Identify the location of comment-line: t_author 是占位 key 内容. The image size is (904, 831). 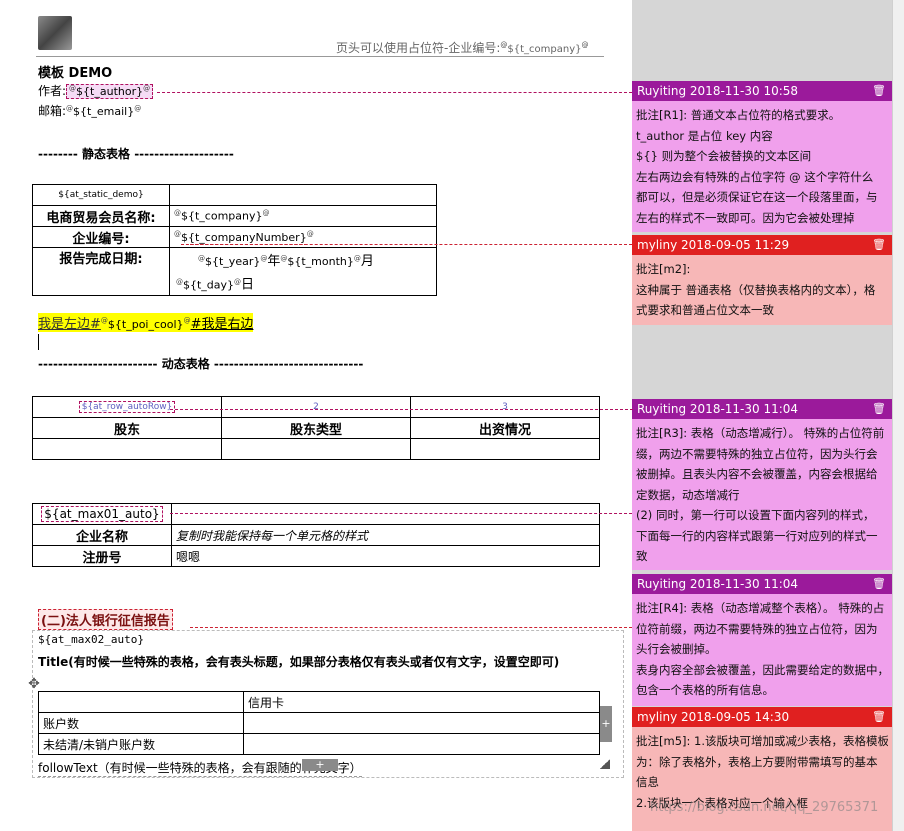
(704, 135).